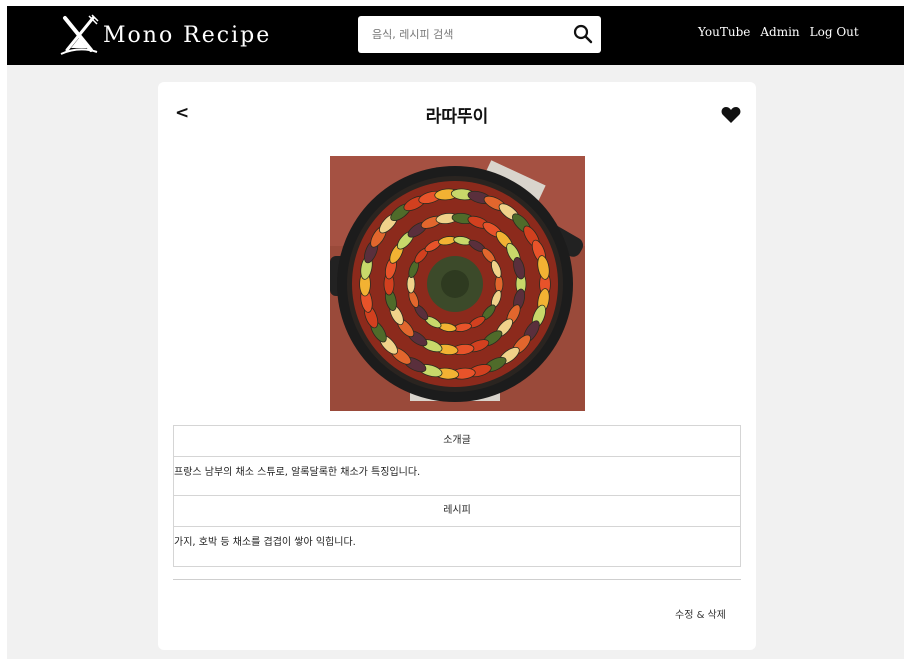 The height and width of the screenshot is (659, 904). I want to click on nav-links: YouTube Admin Log Out, so click(783, 32).